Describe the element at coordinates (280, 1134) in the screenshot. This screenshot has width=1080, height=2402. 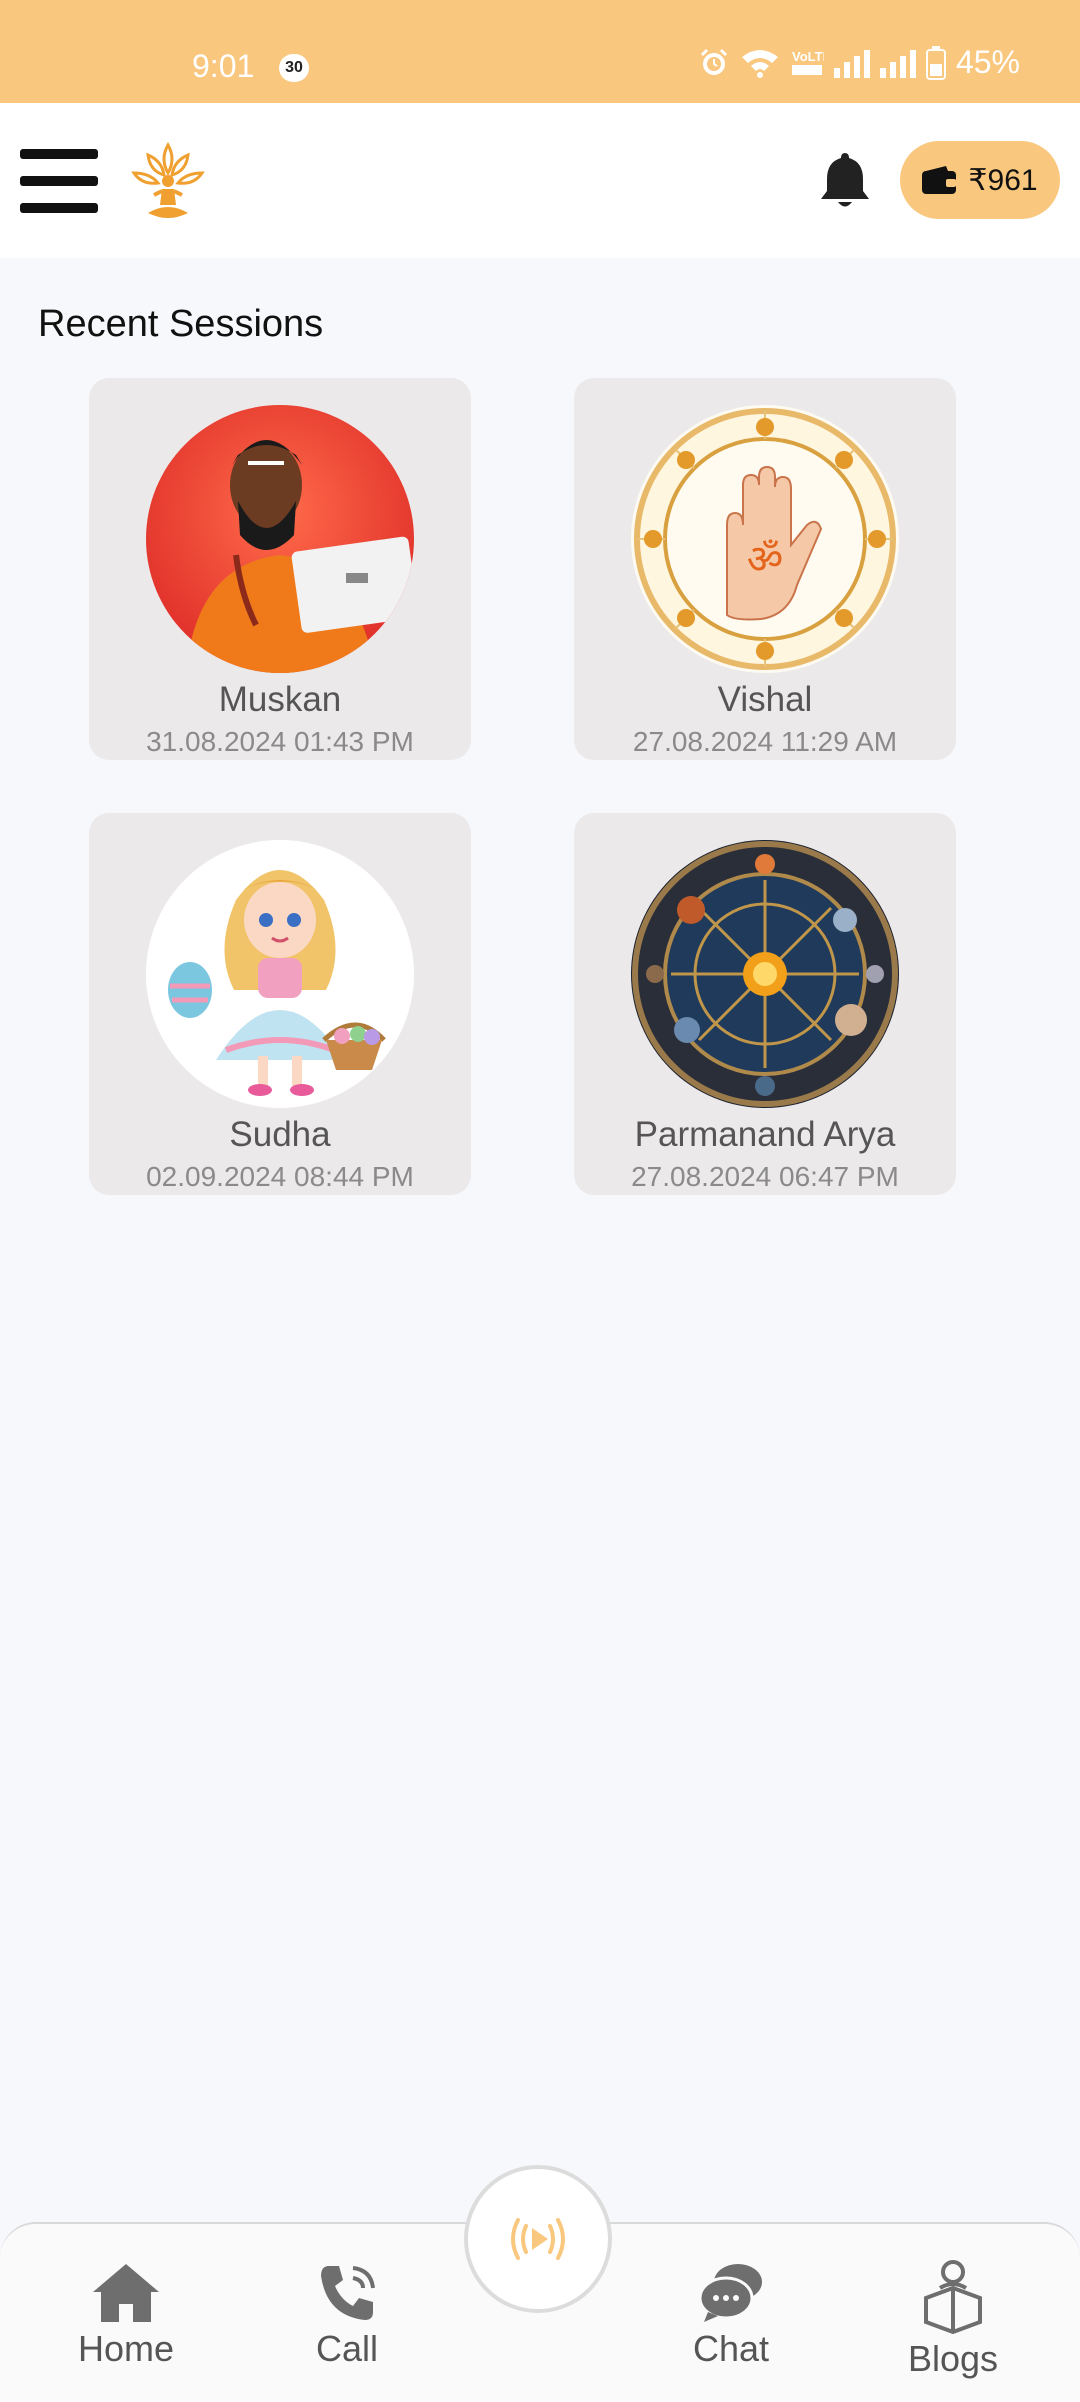
I see `session-name: Sudha` at that location.